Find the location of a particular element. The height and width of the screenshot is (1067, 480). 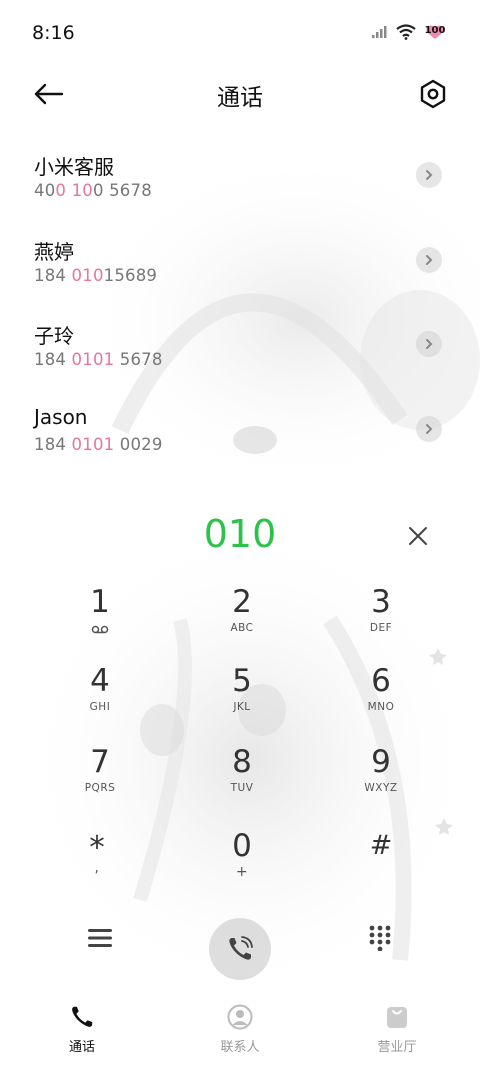

menu-button is located at coordinates (100, 938).